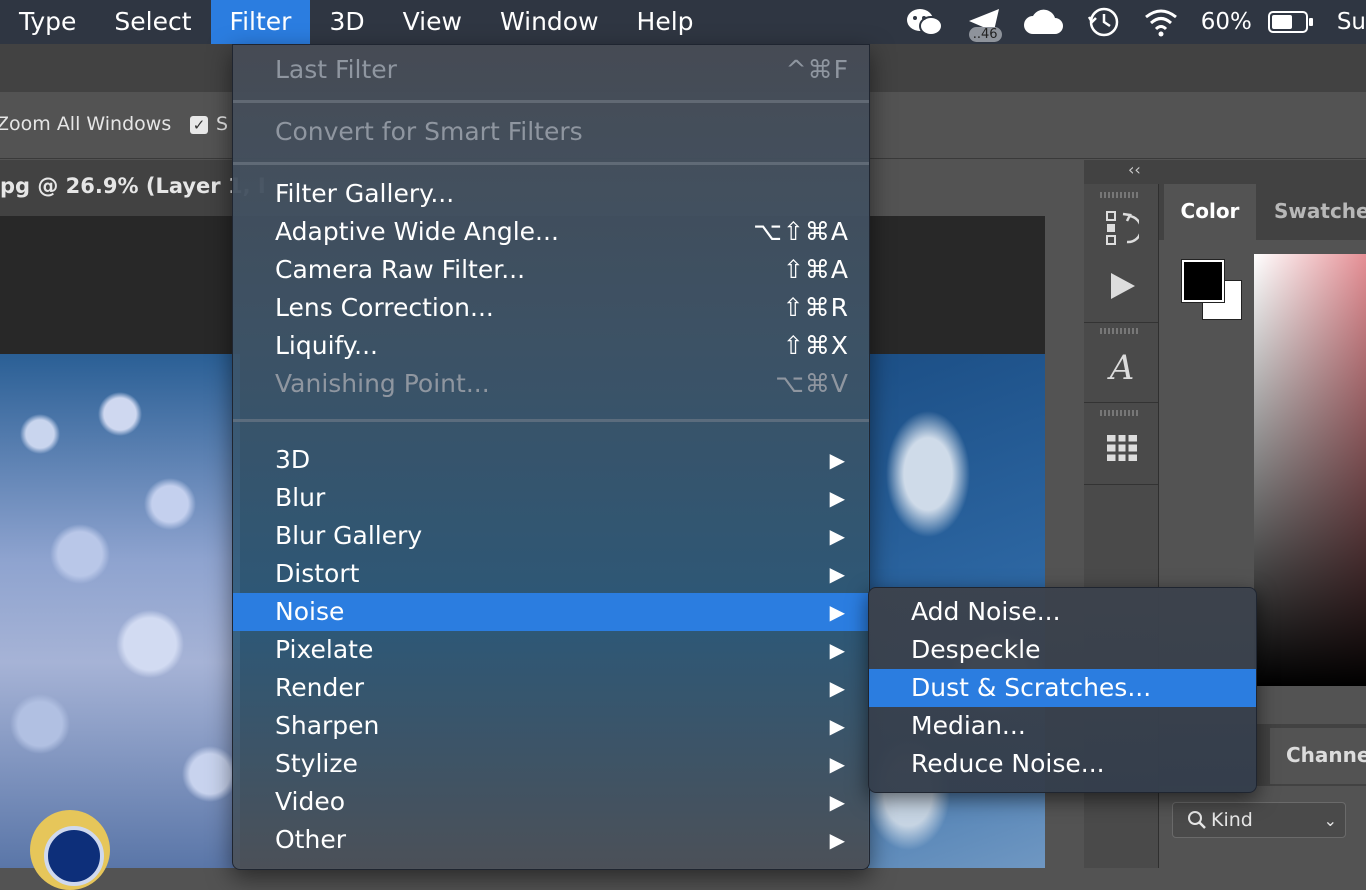 The width and height of the screenshot is (1366, 890). What do you see at coordinates (1259, 820) in the screenshot?
I see `layer-kind-select: Kind ⌄` at bounding box center [1259, 820].